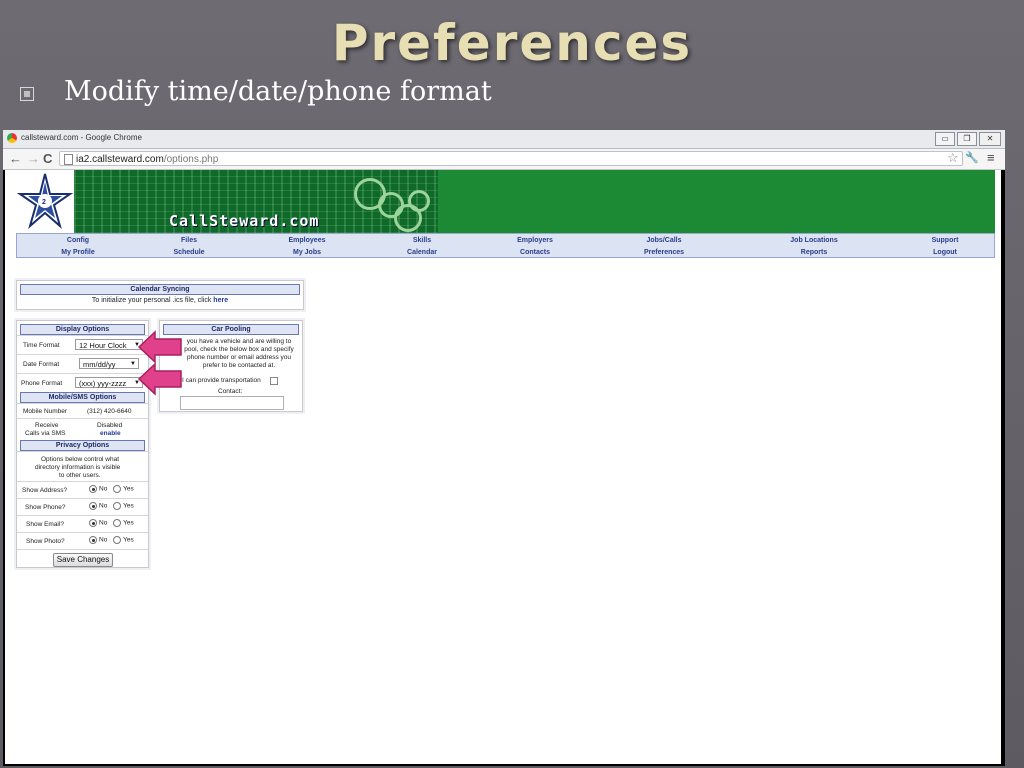 The width and height of the screenshot is (1024, 768). Describe the element at coordinates (68, 159) in the screenshot. I see `page-icon` at that location.